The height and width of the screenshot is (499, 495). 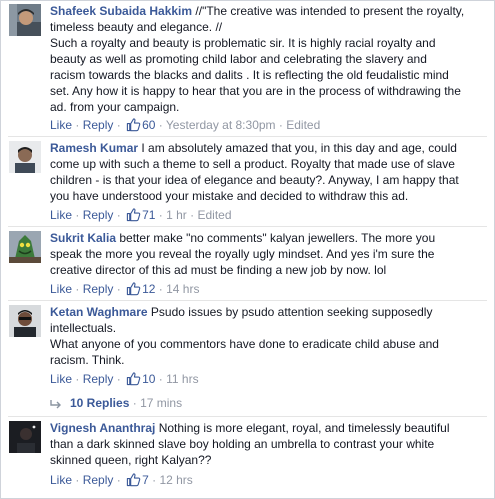 I want to click on comment-timestamp: Yesterday at 8:30pm, so click(x=221, y=125).